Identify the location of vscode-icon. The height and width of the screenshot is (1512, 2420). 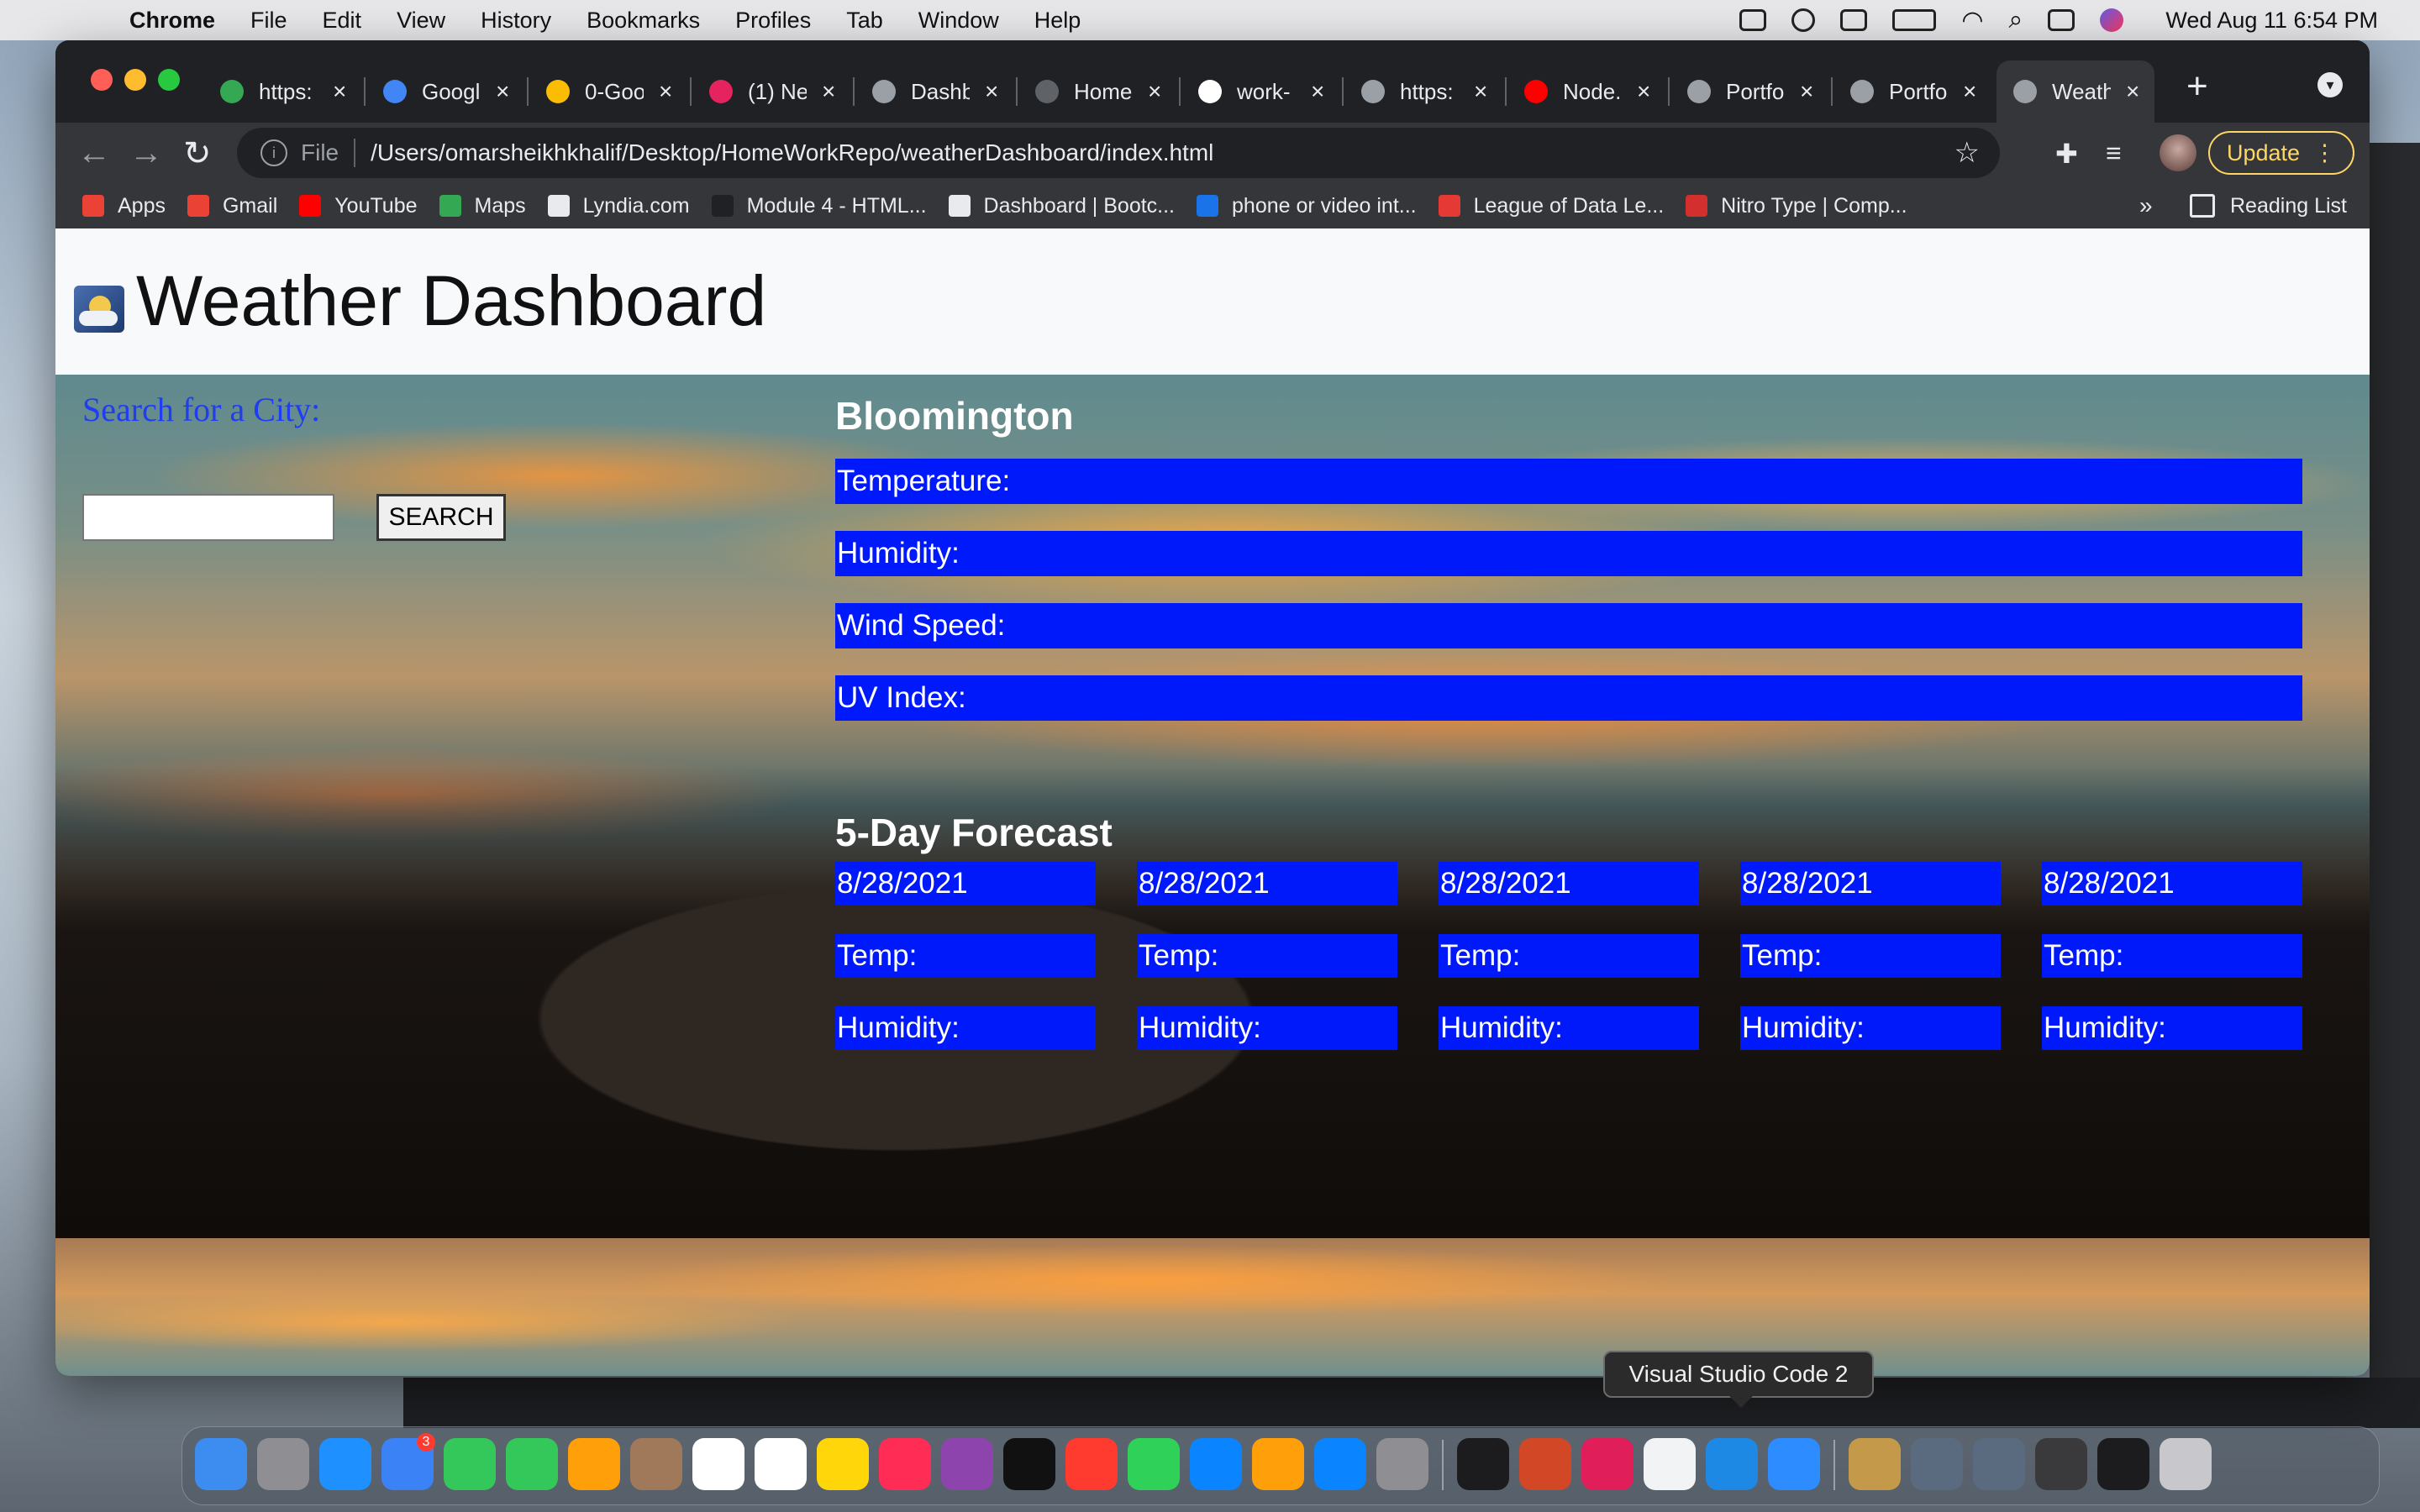
(1732, 1464).